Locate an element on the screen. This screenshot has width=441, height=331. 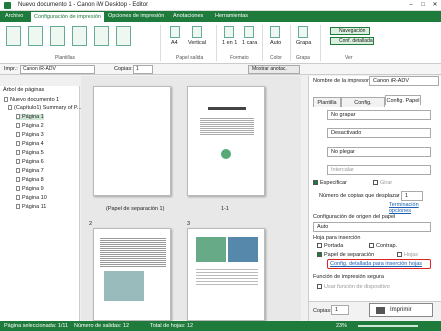
tree-label: Página 11 is located at coordinates (34, 207).